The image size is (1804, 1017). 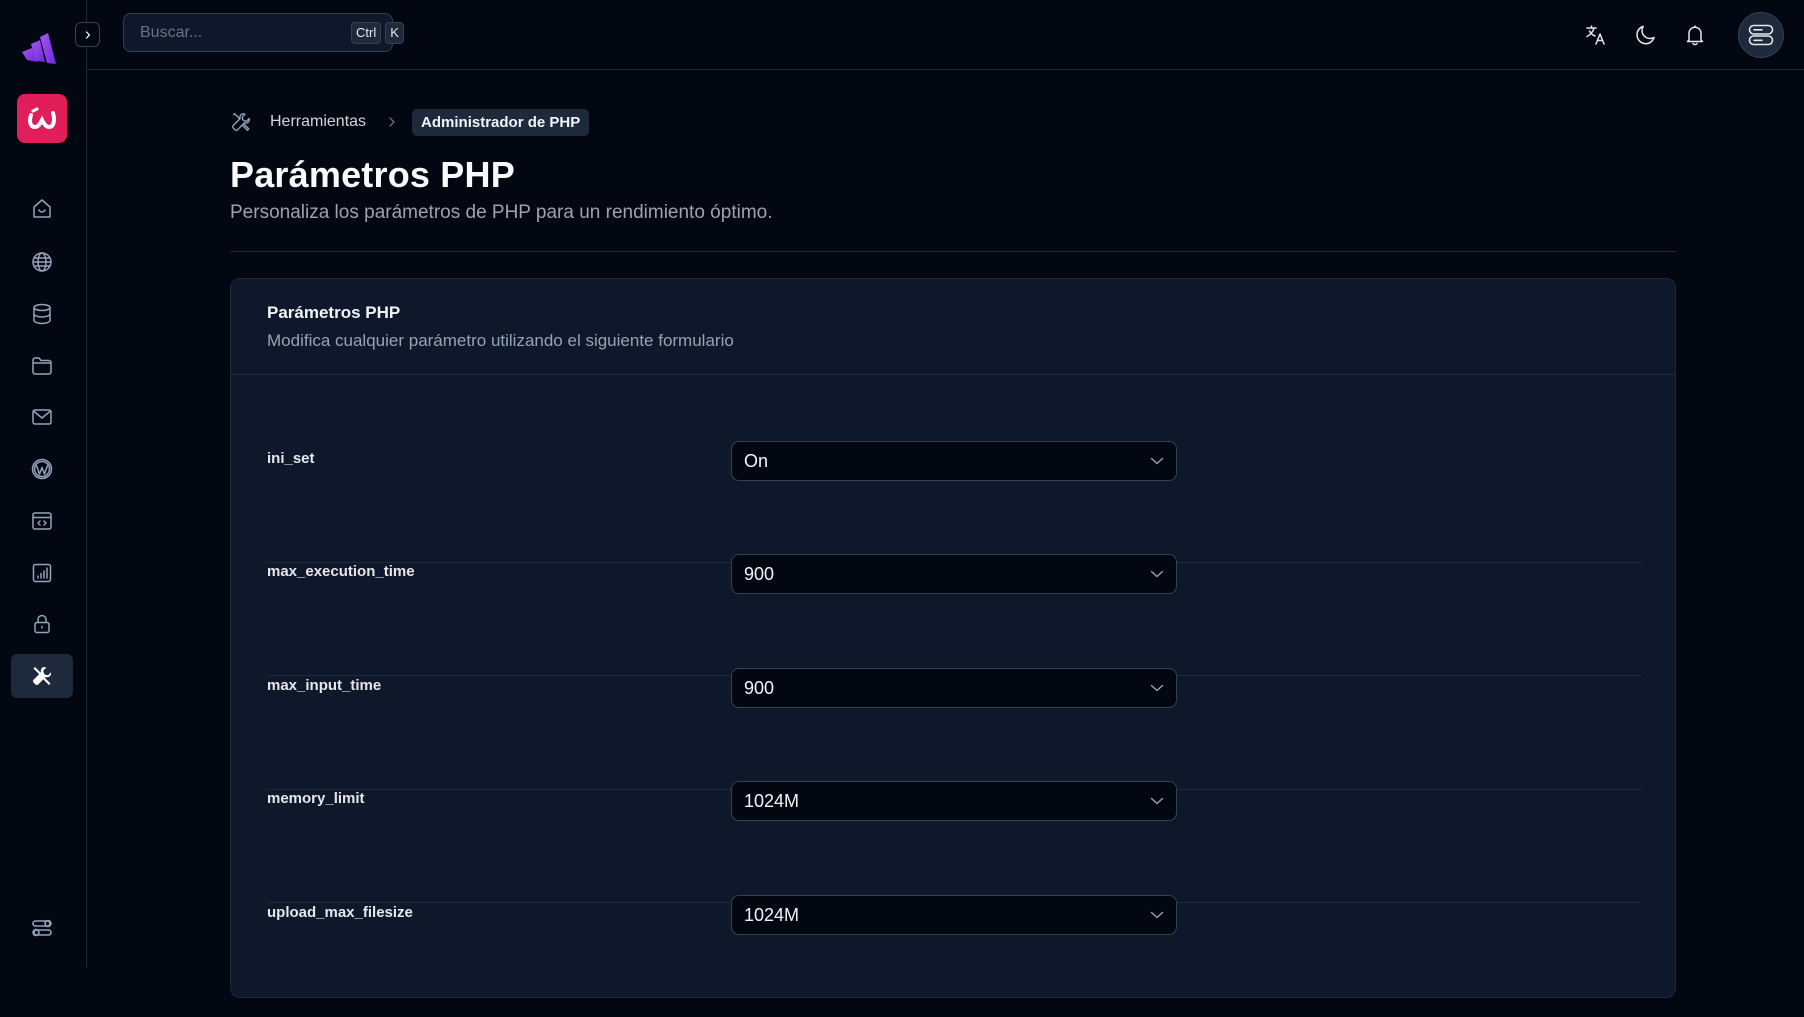 I want to click on card-title: Parámetros PHP, so click(x=334, y=312).